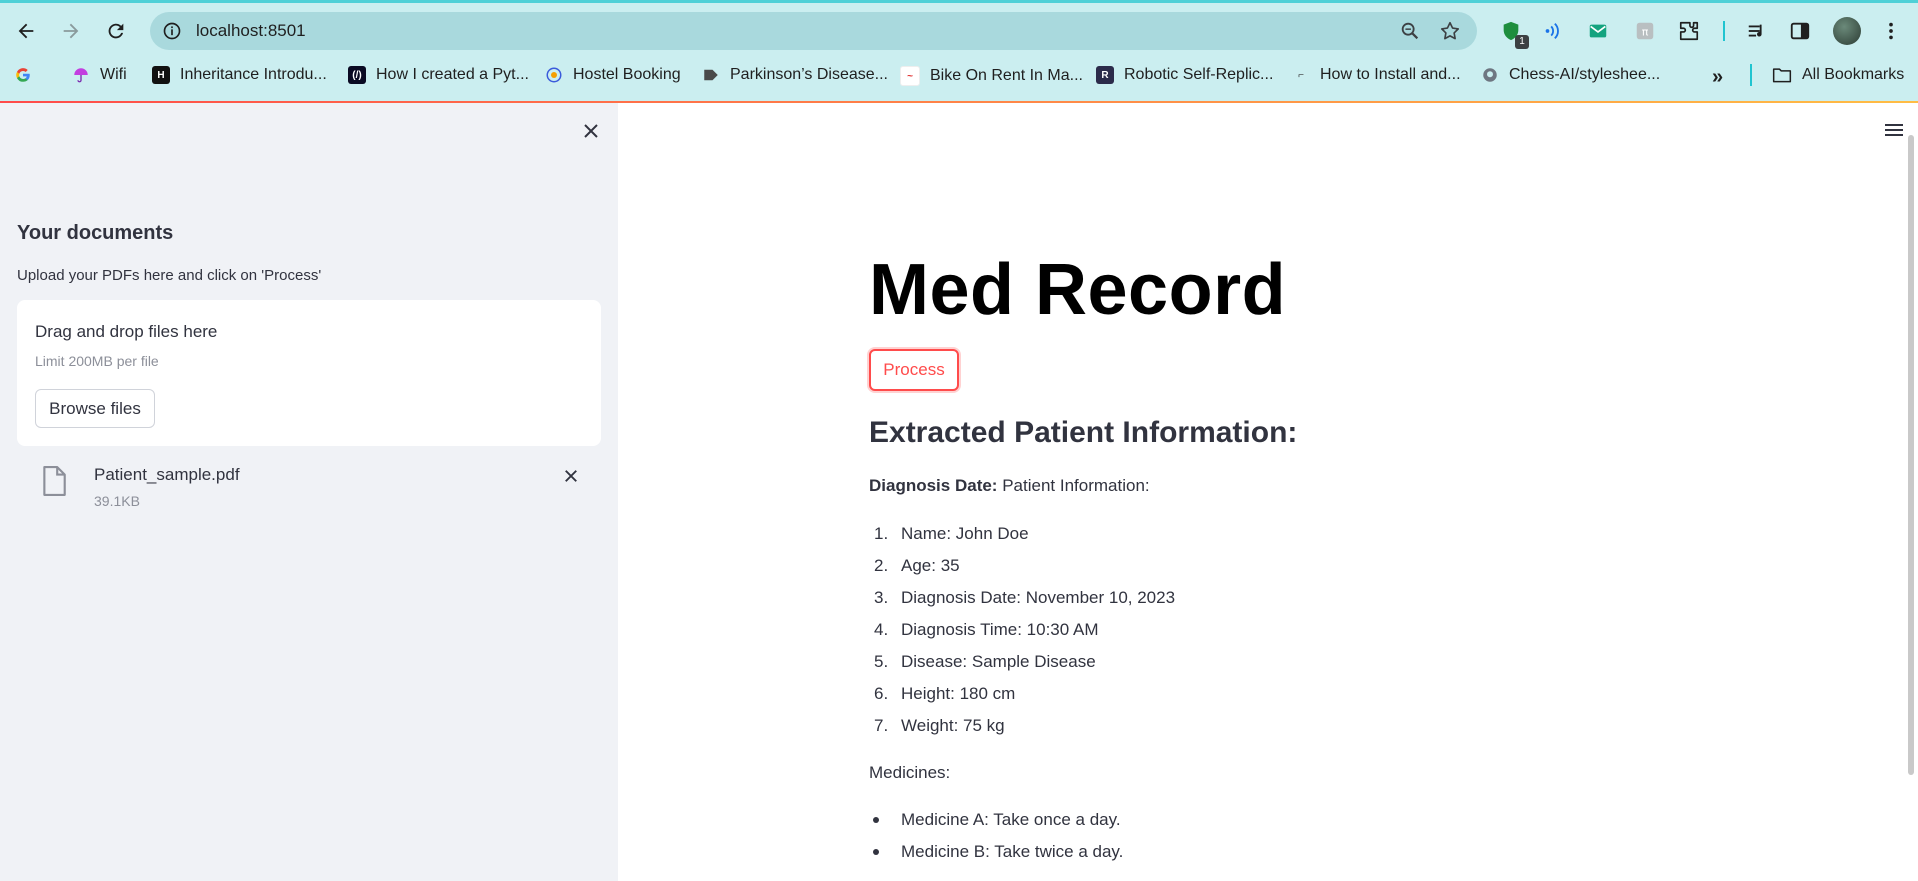 Image resolution: width=1918 pixels, height=881 pixels. I want to click on media-control-button, so click(1757, 31).